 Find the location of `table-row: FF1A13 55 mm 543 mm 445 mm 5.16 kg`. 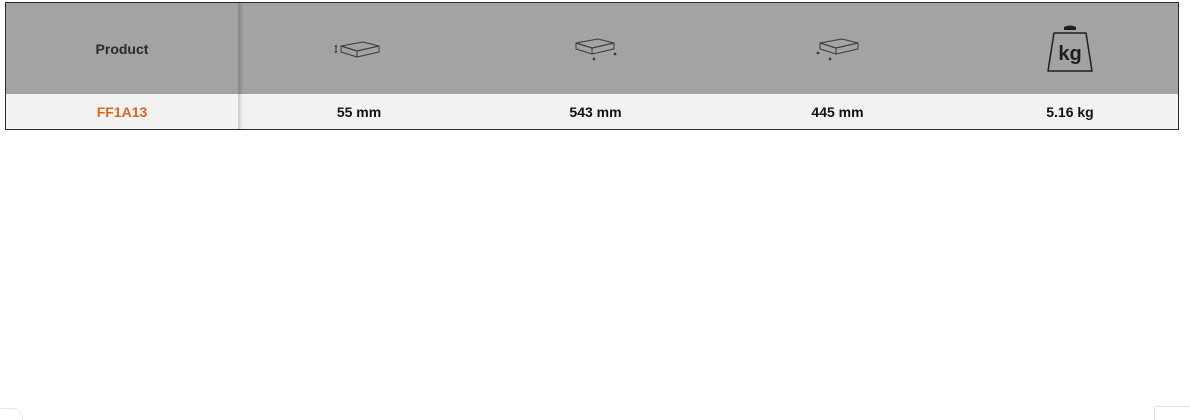

table-row: FF1A13 55 mm 543 mm 445 mm 5.16 kg is located at coordinates (592, 111).